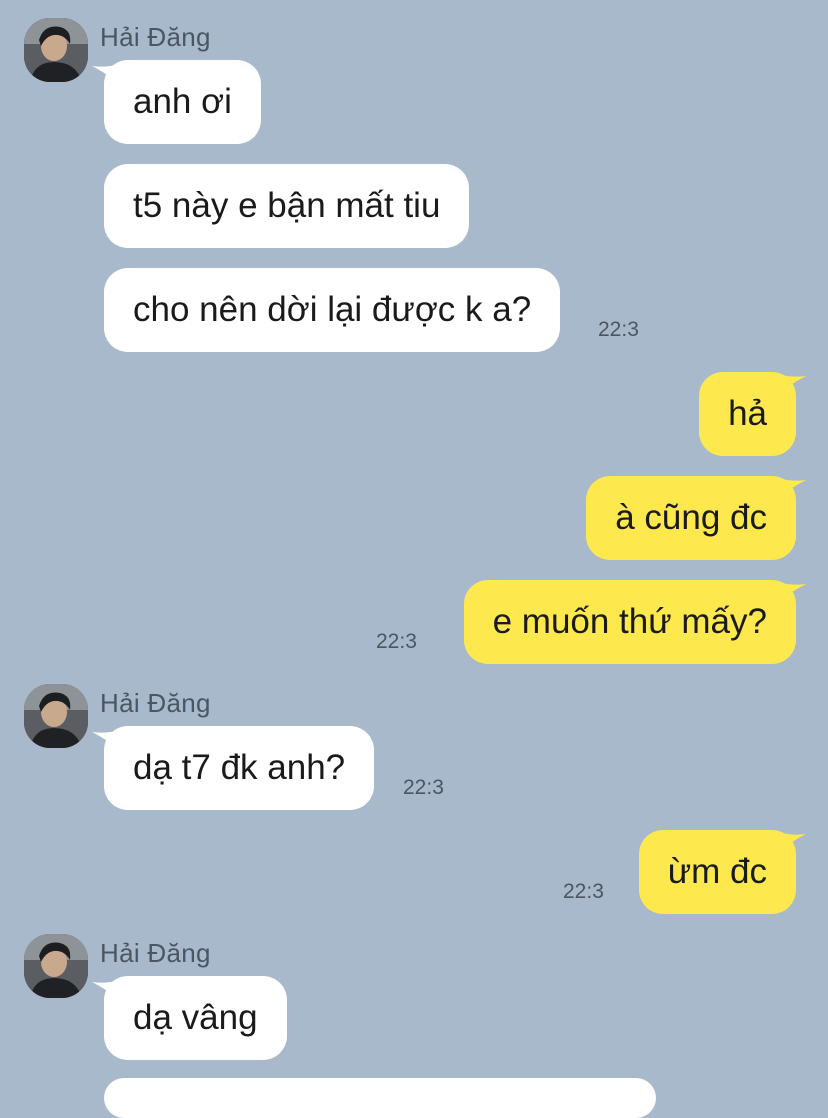 The image size is (828, 1118). I want to click on message-bubble-incoming-partial, so click(380, 1098).